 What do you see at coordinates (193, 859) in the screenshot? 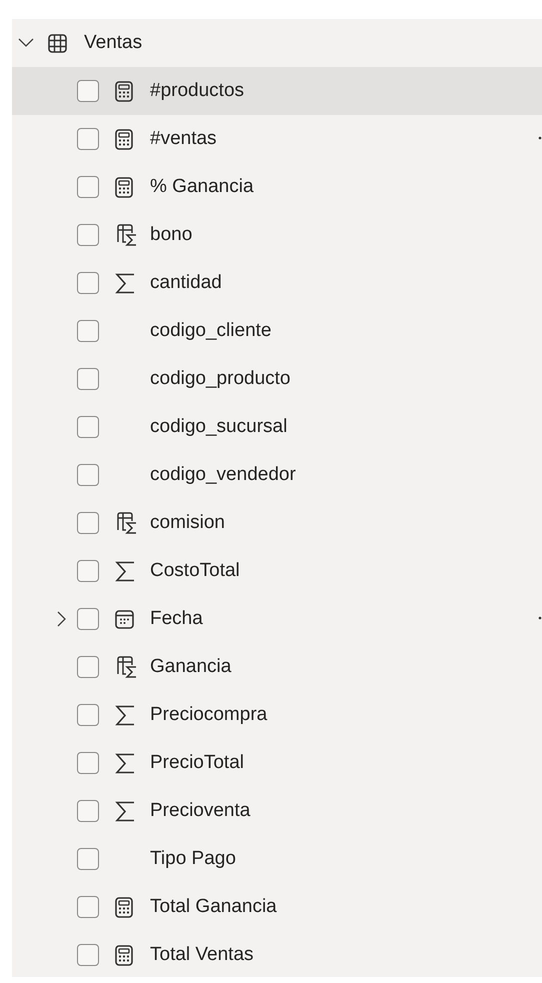
I see `field-name: Tipo Pago` at bounding box center [193, 859].